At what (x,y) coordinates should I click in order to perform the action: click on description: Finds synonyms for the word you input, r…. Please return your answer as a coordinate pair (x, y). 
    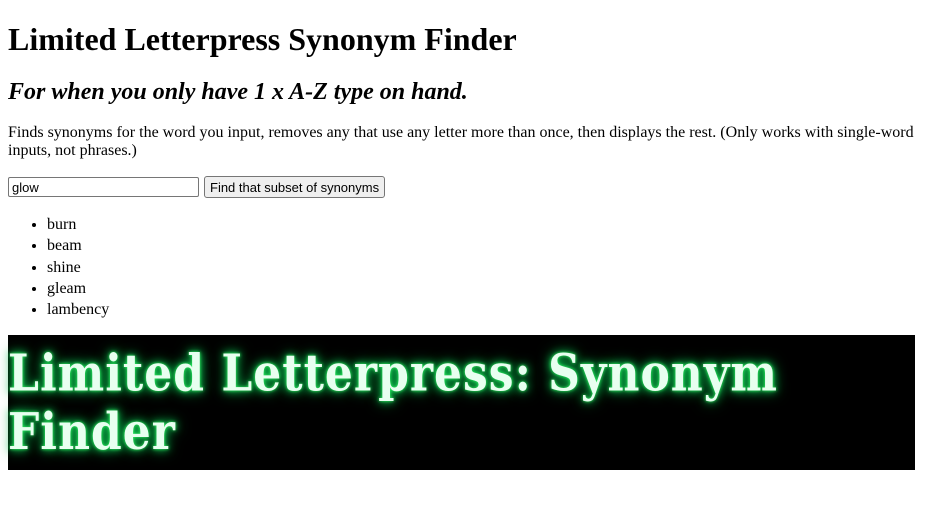
    Looking at the image, I should click on (461, 141).